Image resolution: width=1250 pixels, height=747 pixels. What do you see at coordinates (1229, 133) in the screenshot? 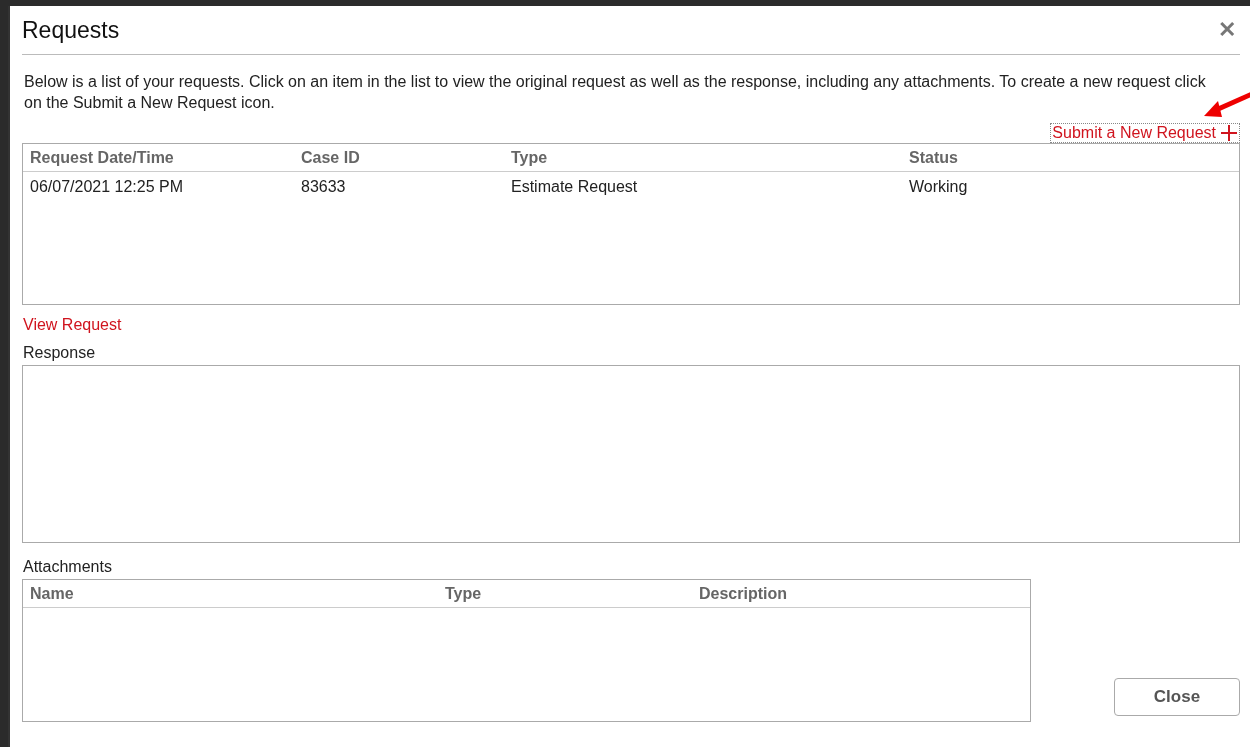
I see `plus-icon` at bounding box center [1229, 133].